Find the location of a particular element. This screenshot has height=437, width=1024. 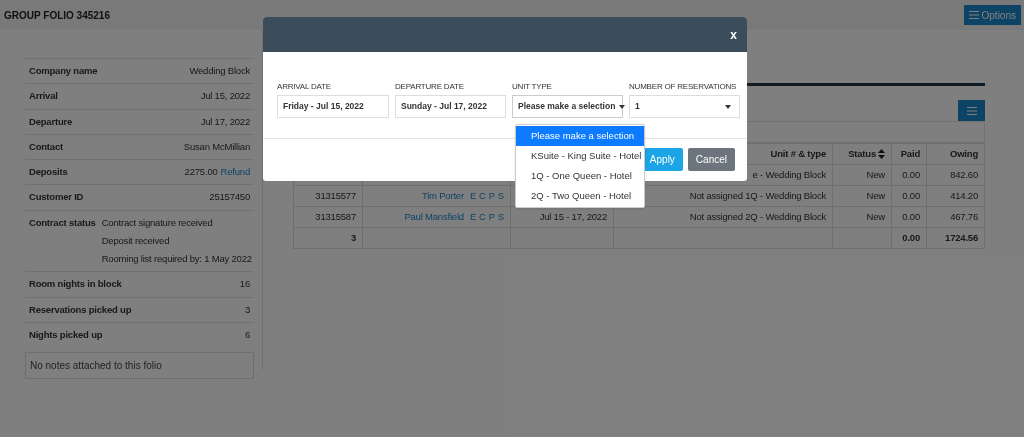

cancel-button: Cancel is located at coordinates (711, 159).